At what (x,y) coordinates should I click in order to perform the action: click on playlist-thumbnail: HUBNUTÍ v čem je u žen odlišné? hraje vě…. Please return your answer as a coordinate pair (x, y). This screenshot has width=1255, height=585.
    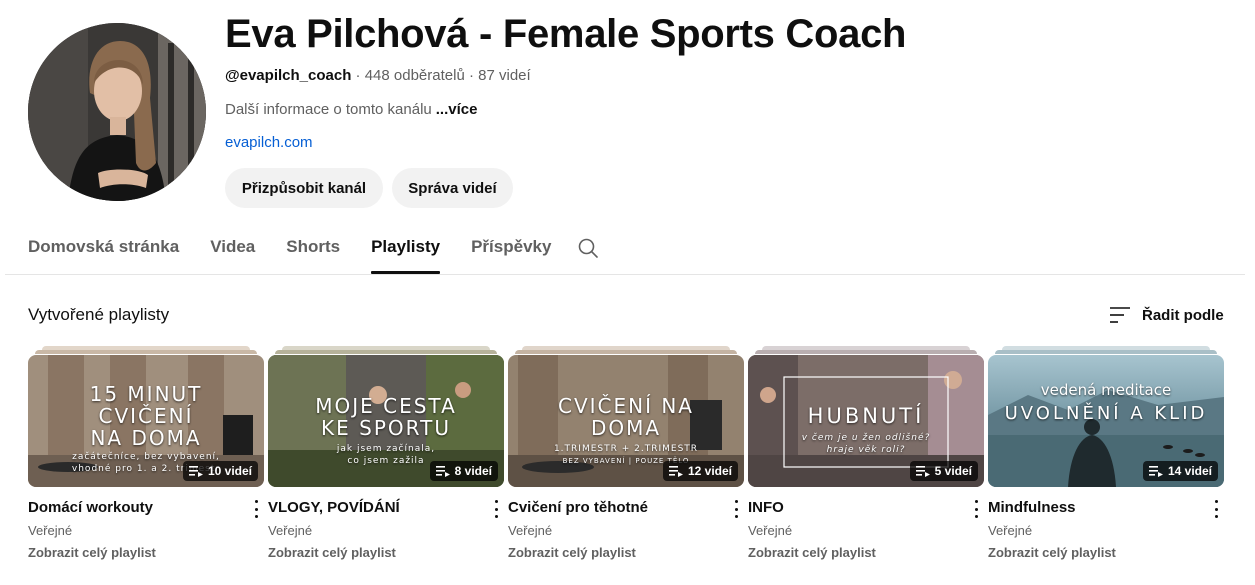
    Looking at the image, I should click on (866, 421).